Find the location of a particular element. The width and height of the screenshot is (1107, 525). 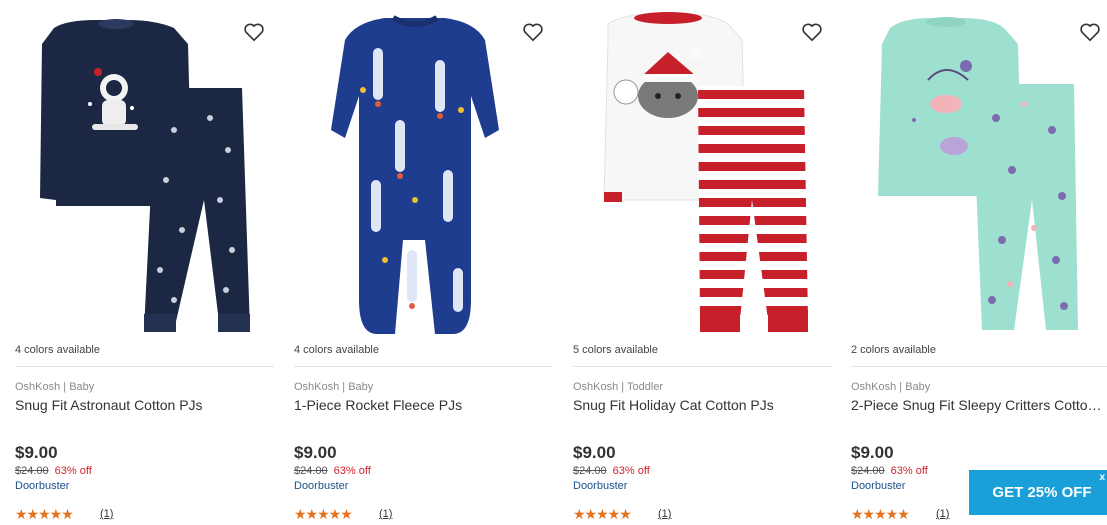

close-icon: x is located at coordinates (1102, 477).